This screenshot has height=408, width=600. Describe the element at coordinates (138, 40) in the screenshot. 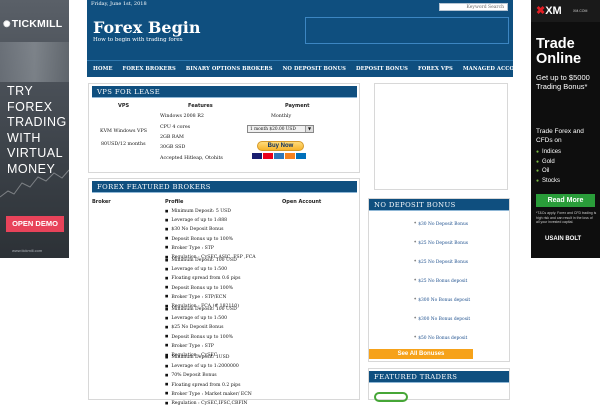

I see `site-tagline: How to begin with trading forex` at that location.